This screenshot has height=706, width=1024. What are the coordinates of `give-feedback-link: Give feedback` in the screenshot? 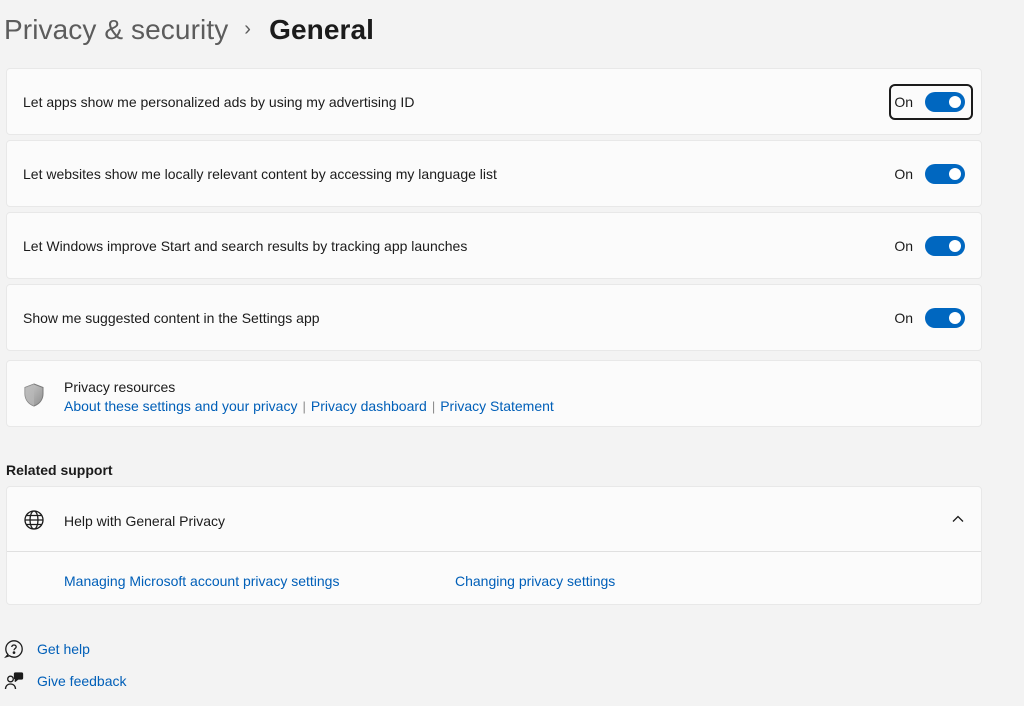 It's located at (82, 681).